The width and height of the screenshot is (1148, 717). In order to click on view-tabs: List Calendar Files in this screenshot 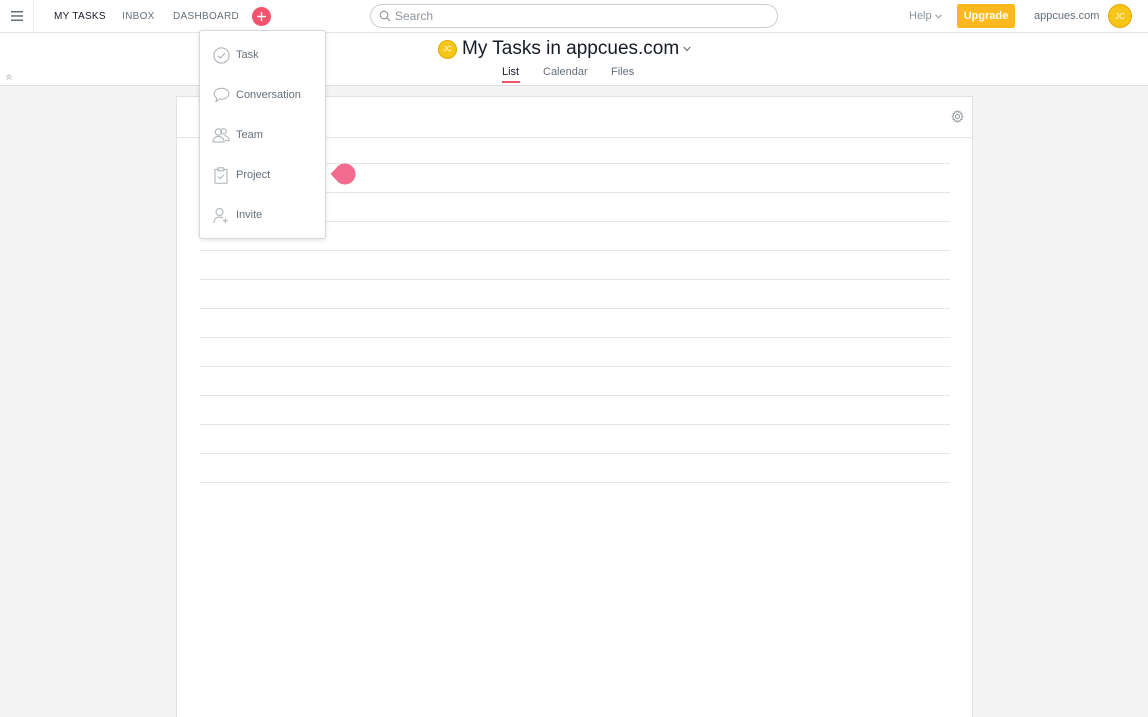, I will do `click(574, 76)`.